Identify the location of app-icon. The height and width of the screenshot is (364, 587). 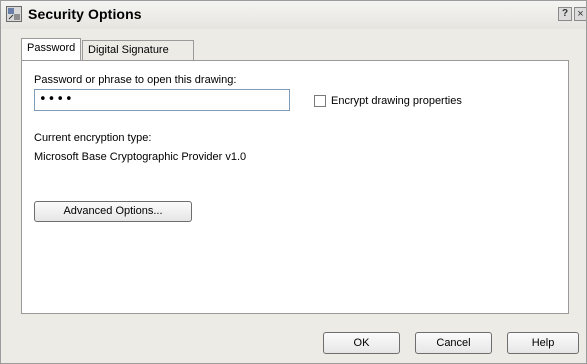
(14, 14).